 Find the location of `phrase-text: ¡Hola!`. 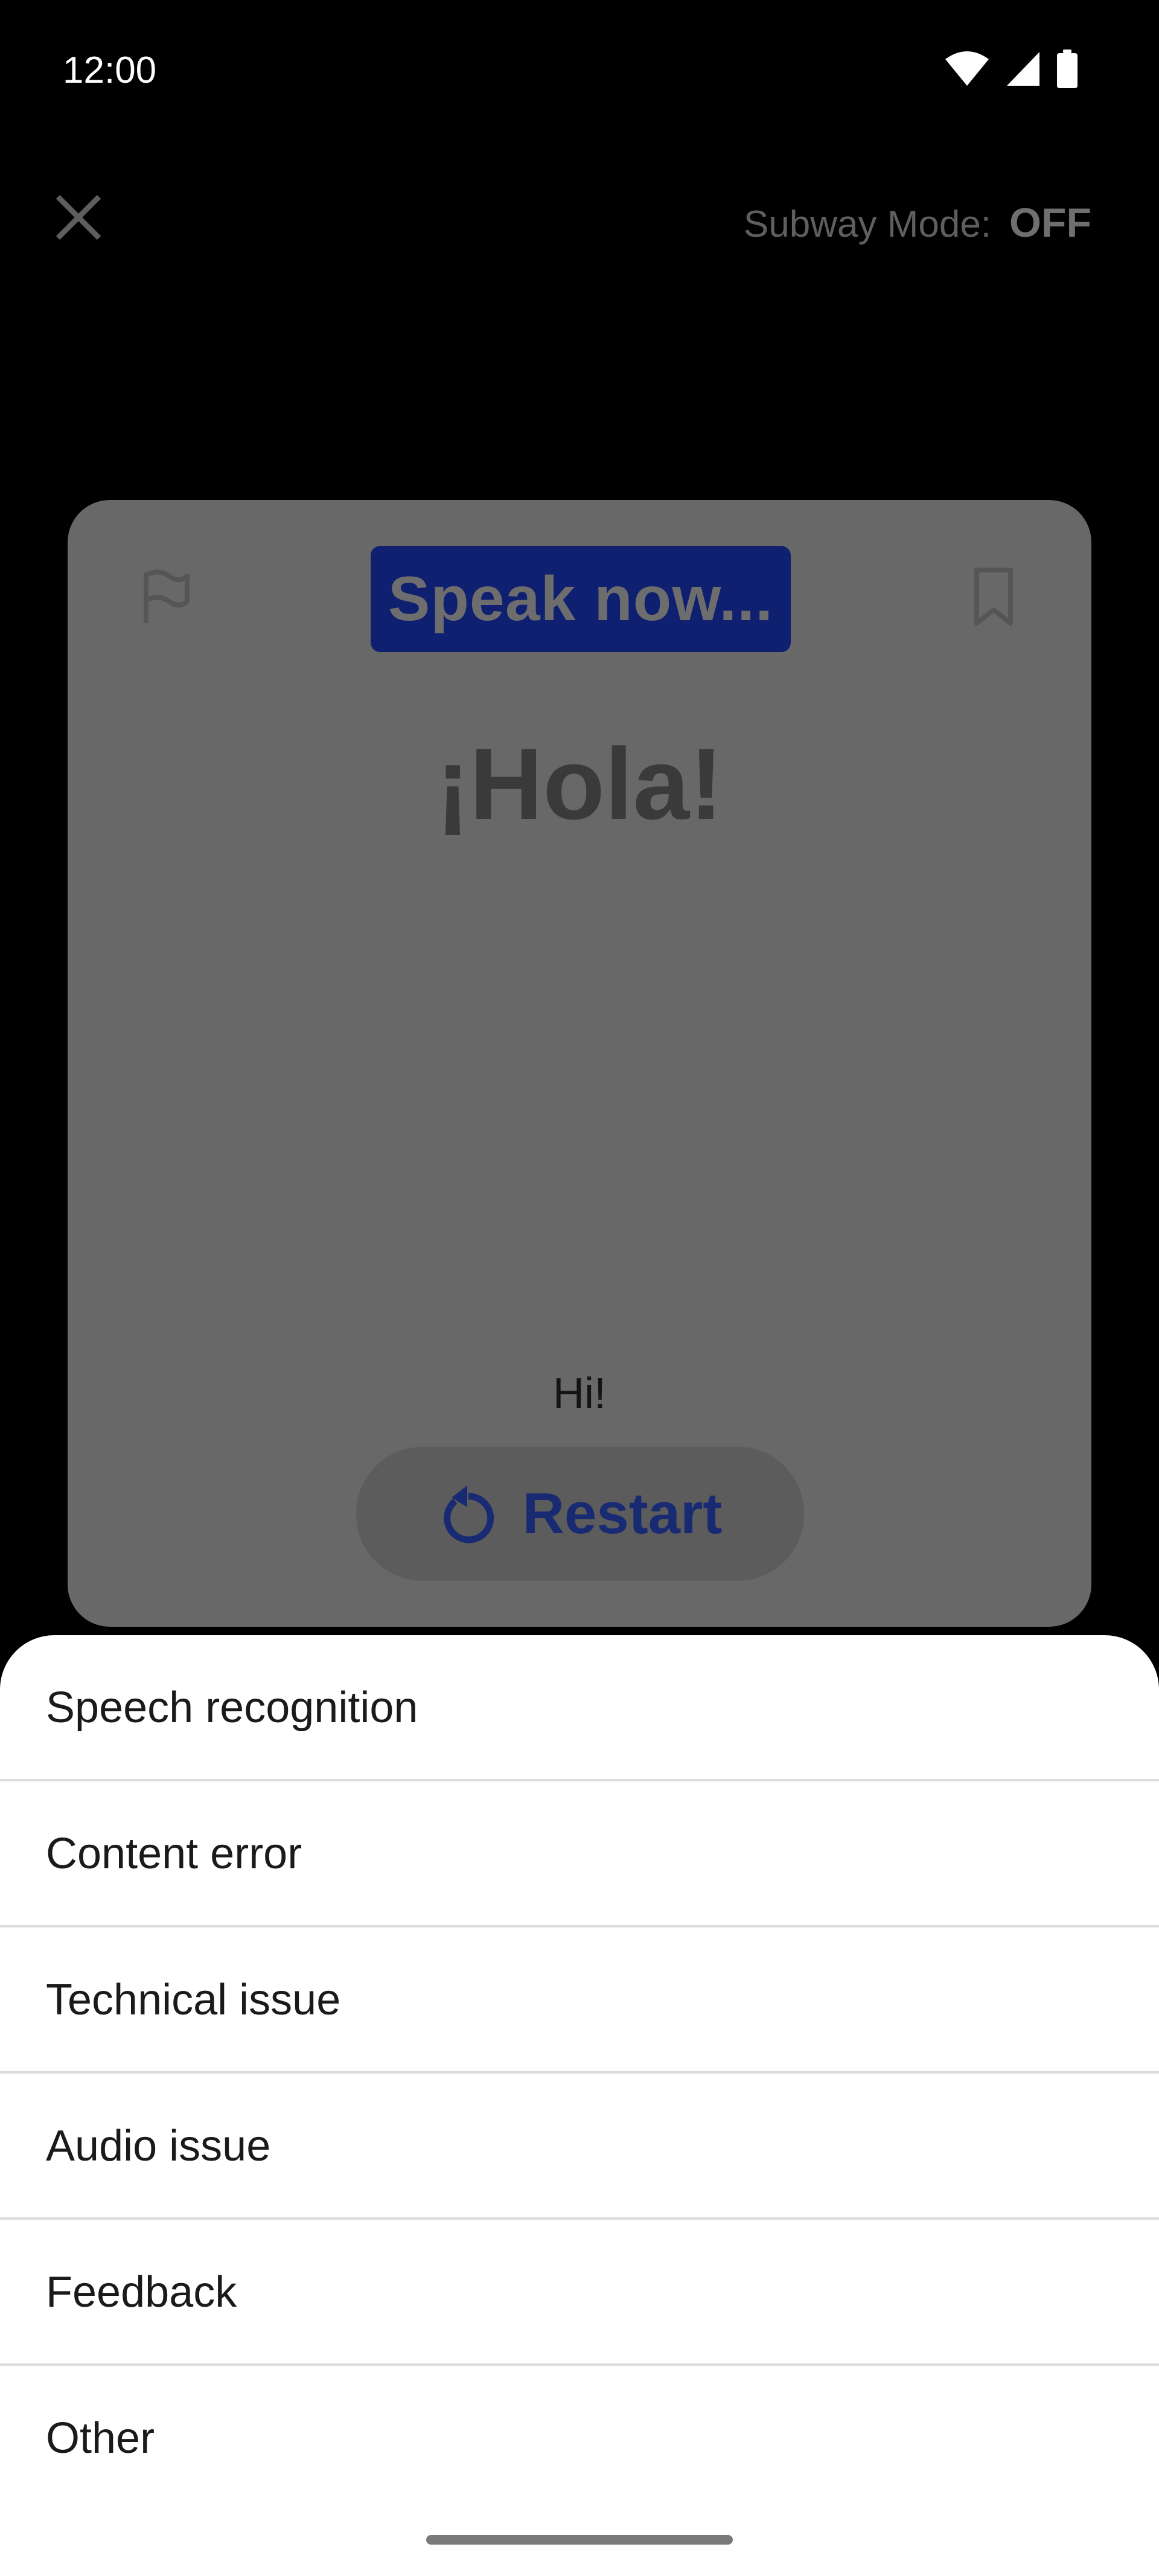

phrase-text: ¡Hola! is located at coordinates (579, 784).